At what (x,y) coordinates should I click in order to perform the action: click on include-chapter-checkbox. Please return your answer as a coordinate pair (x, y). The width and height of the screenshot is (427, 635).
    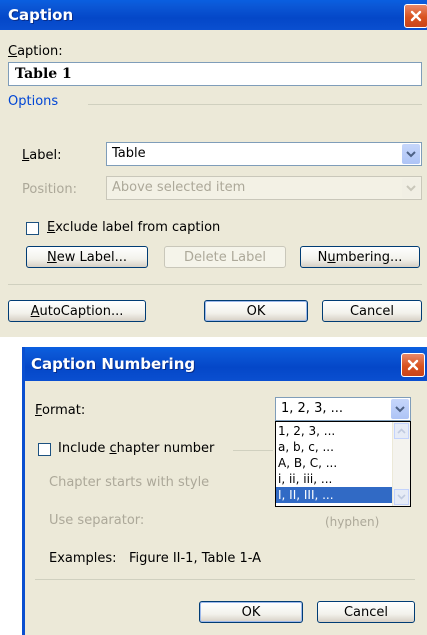
    Looking at the image, I should click on (44, 449).